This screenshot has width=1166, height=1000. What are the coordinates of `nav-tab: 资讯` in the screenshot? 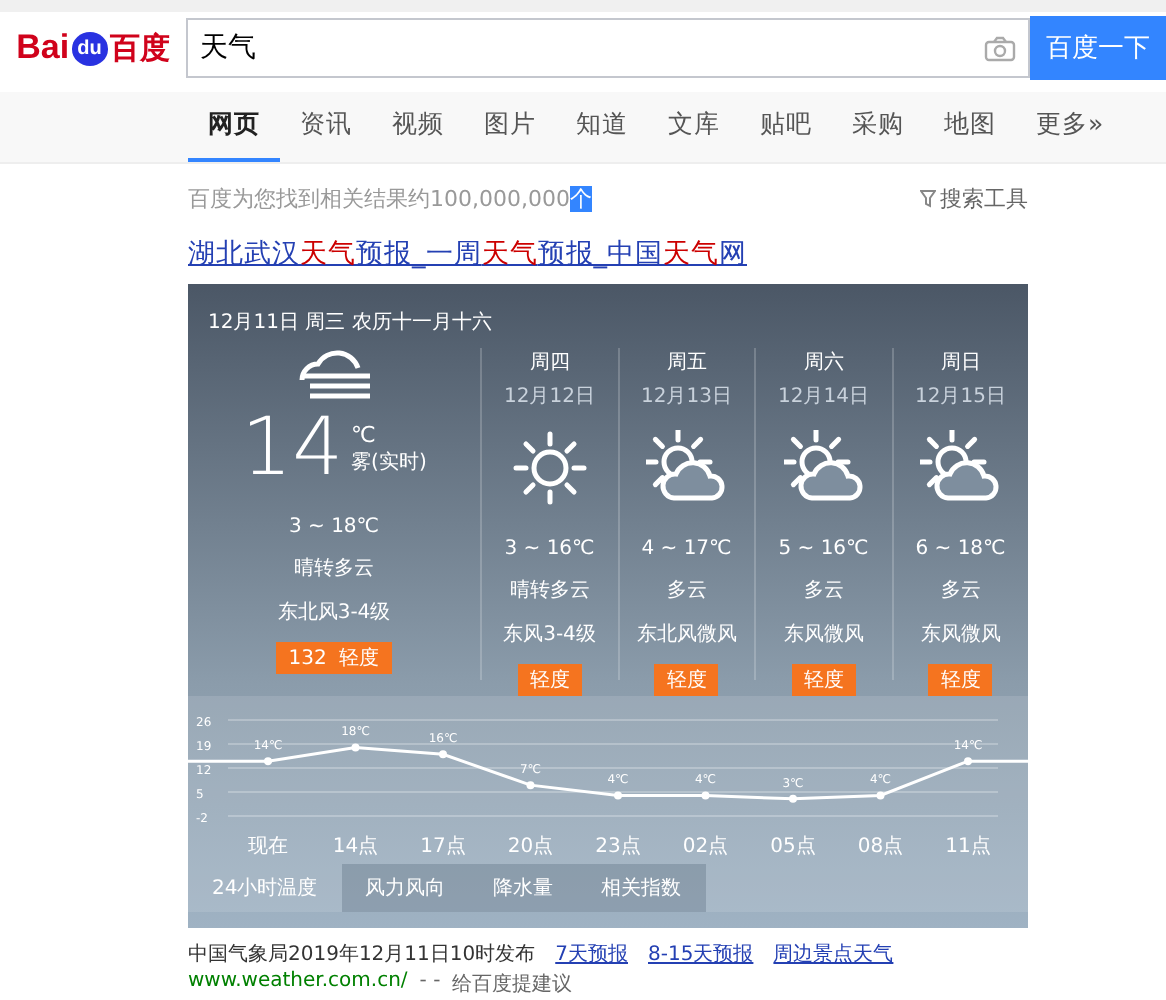 It's located at (326, 127).